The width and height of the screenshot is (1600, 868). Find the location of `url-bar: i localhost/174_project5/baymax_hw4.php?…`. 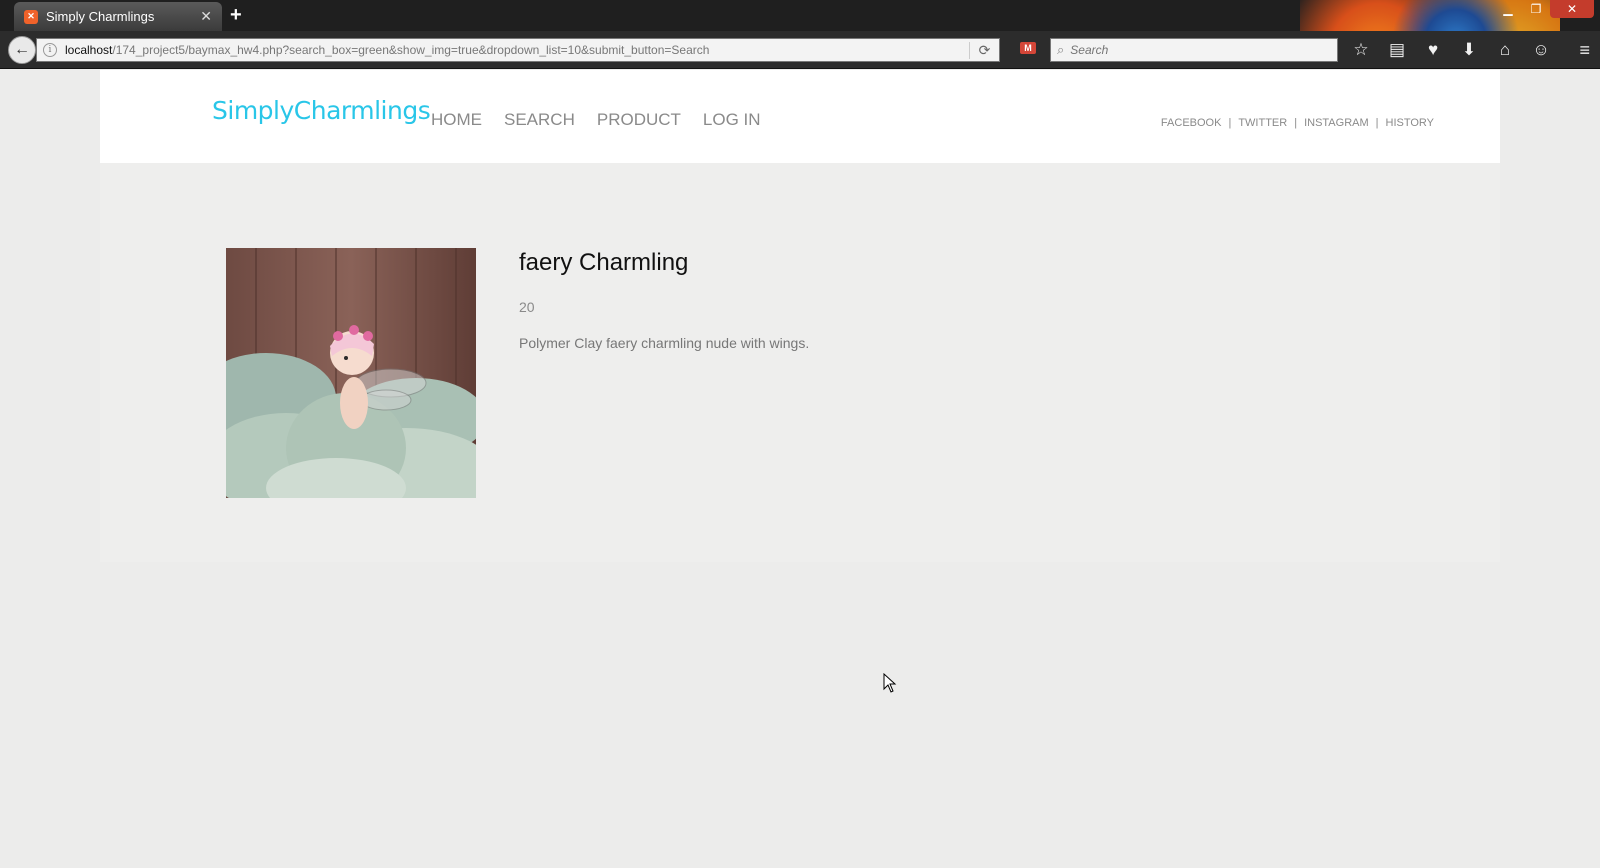

url-bar: i localhost/174_project5/baymax_hw4.php?… is located at coordinates (518, 50).